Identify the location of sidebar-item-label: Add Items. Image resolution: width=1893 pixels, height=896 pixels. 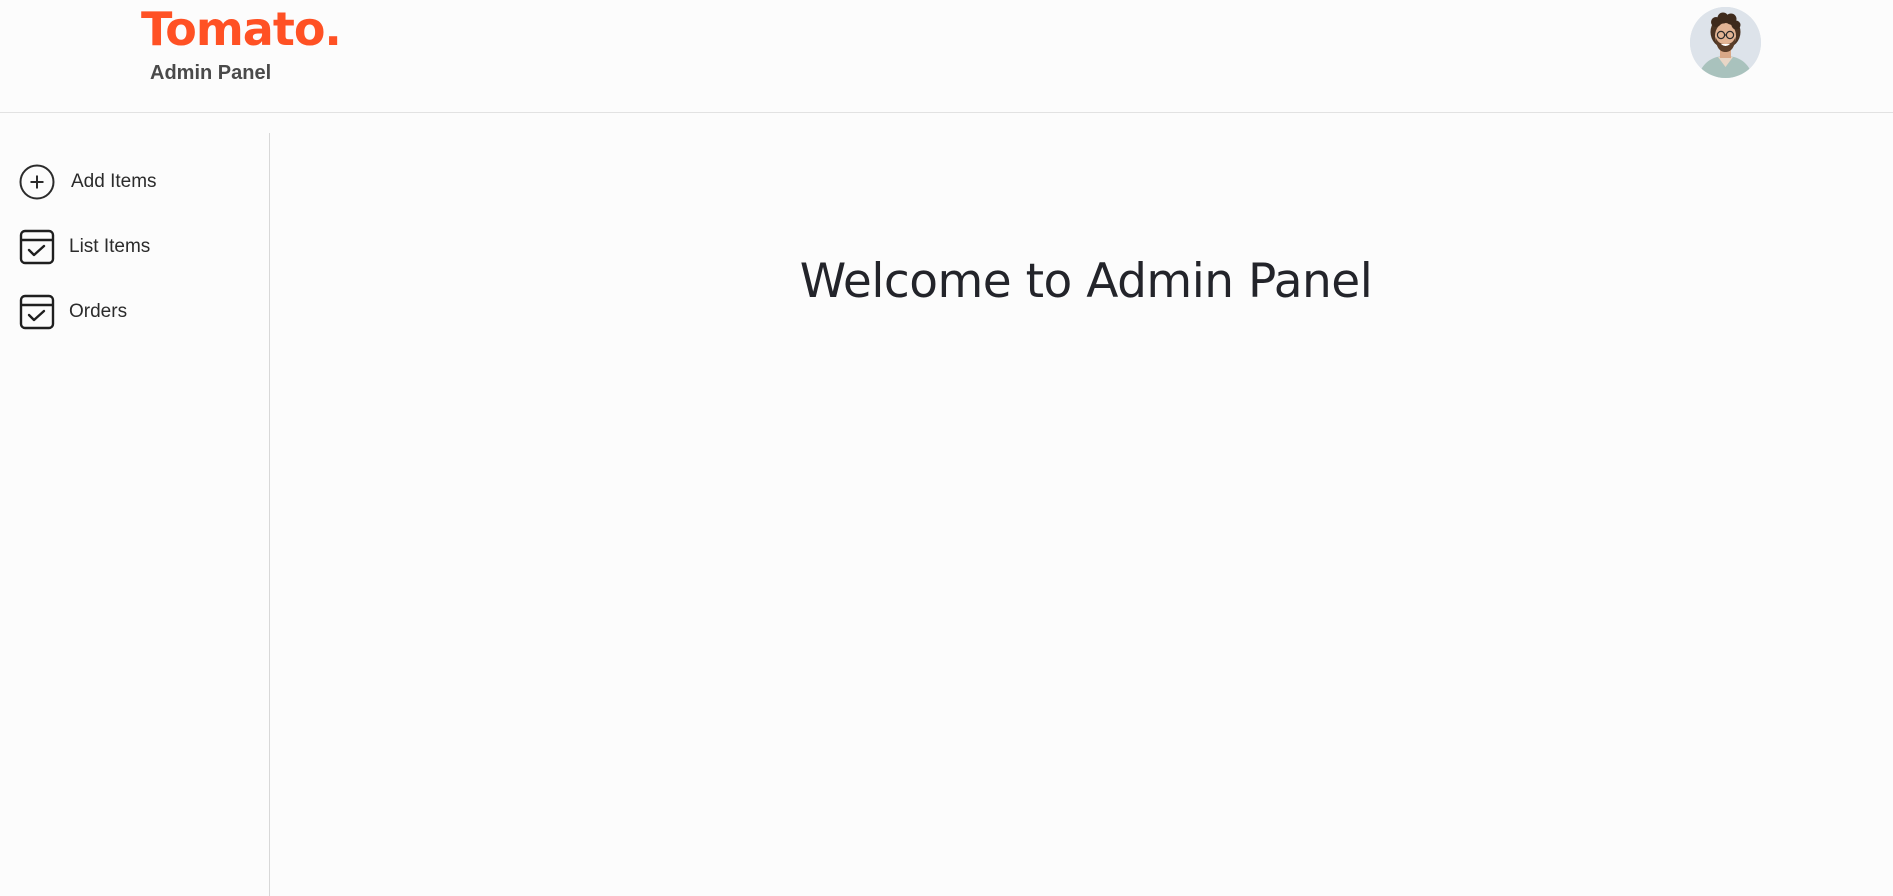
(114, 181).